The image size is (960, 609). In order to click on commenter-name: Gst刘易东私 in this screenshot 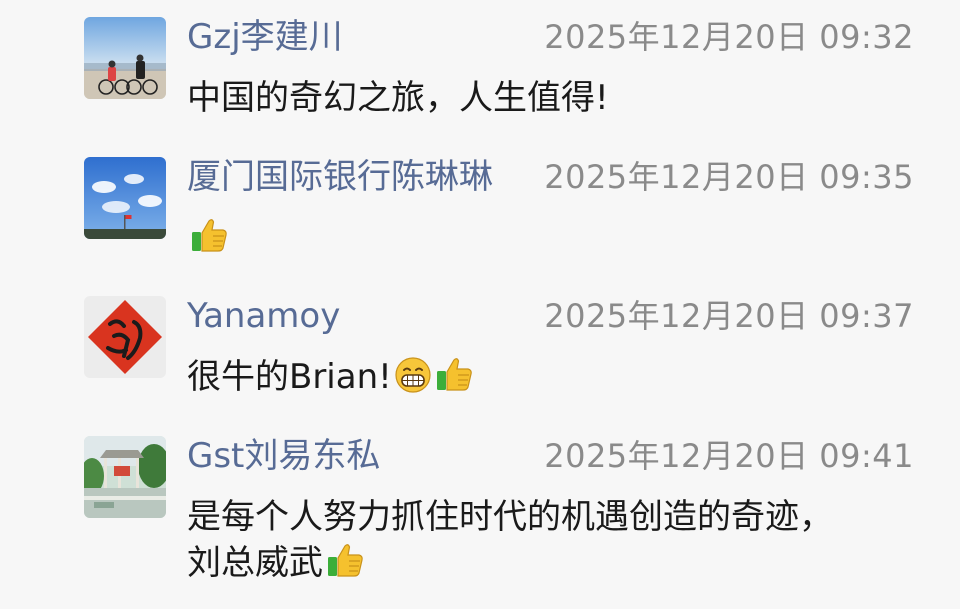, I will do `click(283, 456)`.